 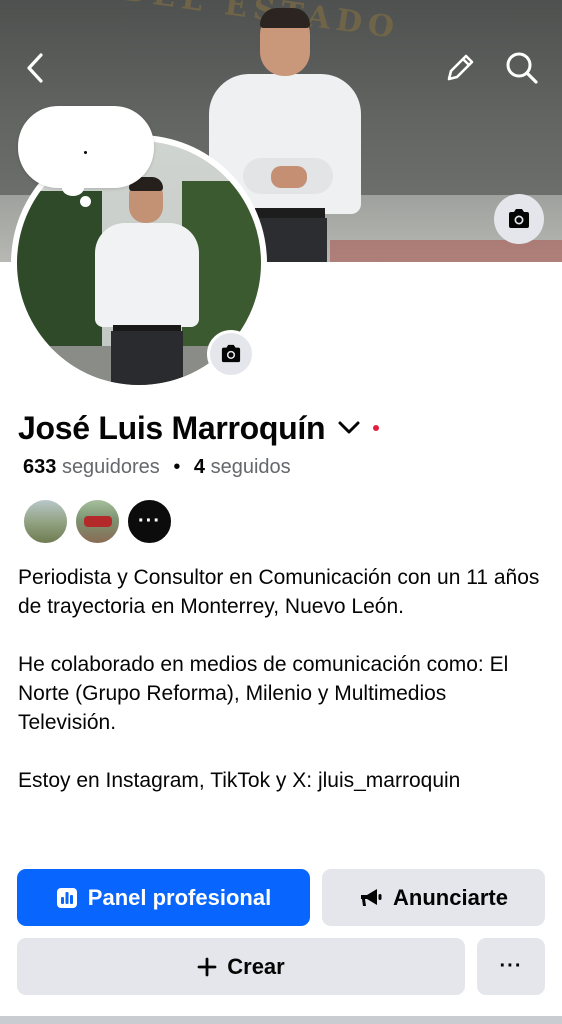 I want to click on chart-icon, so click(x=67, y=898).